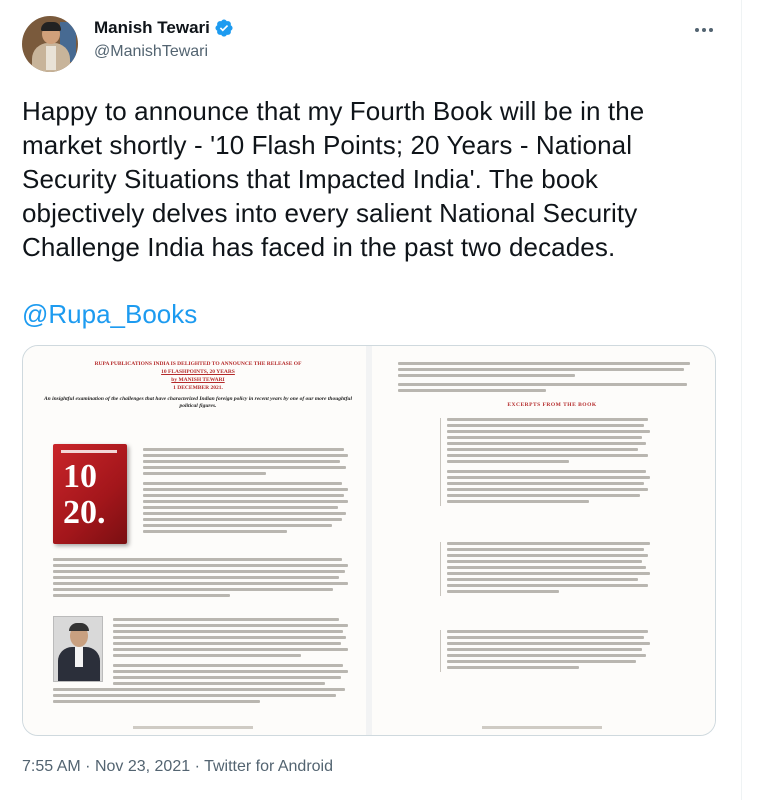 This screenshot has width=760, height=800. What do you see at coordinates (50, 44) in the screenshot?
I see `author-avatar` at bounding box center [50, 44].